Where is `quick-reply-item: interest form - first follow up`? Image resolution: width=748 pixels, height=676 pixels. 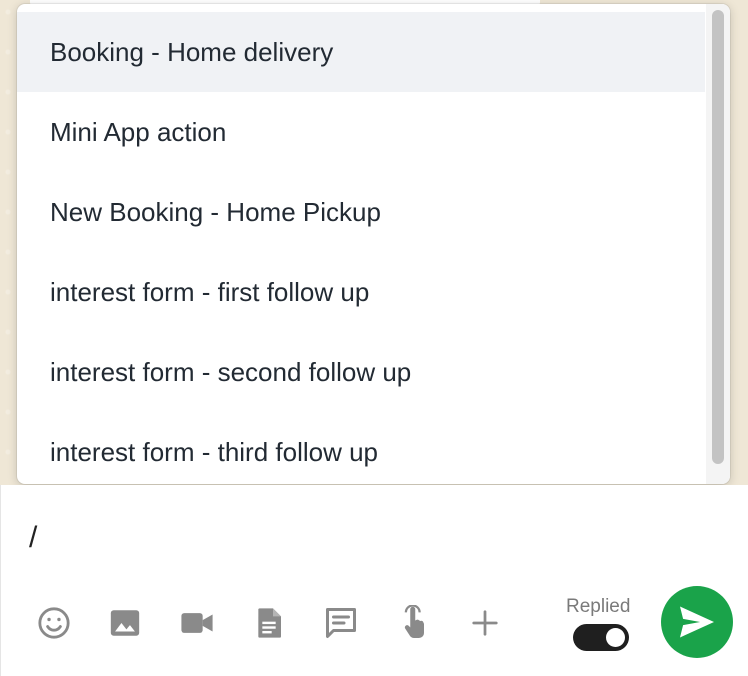
quick-reply-item: interest form - first follow up is located at coordinates (361, 292).